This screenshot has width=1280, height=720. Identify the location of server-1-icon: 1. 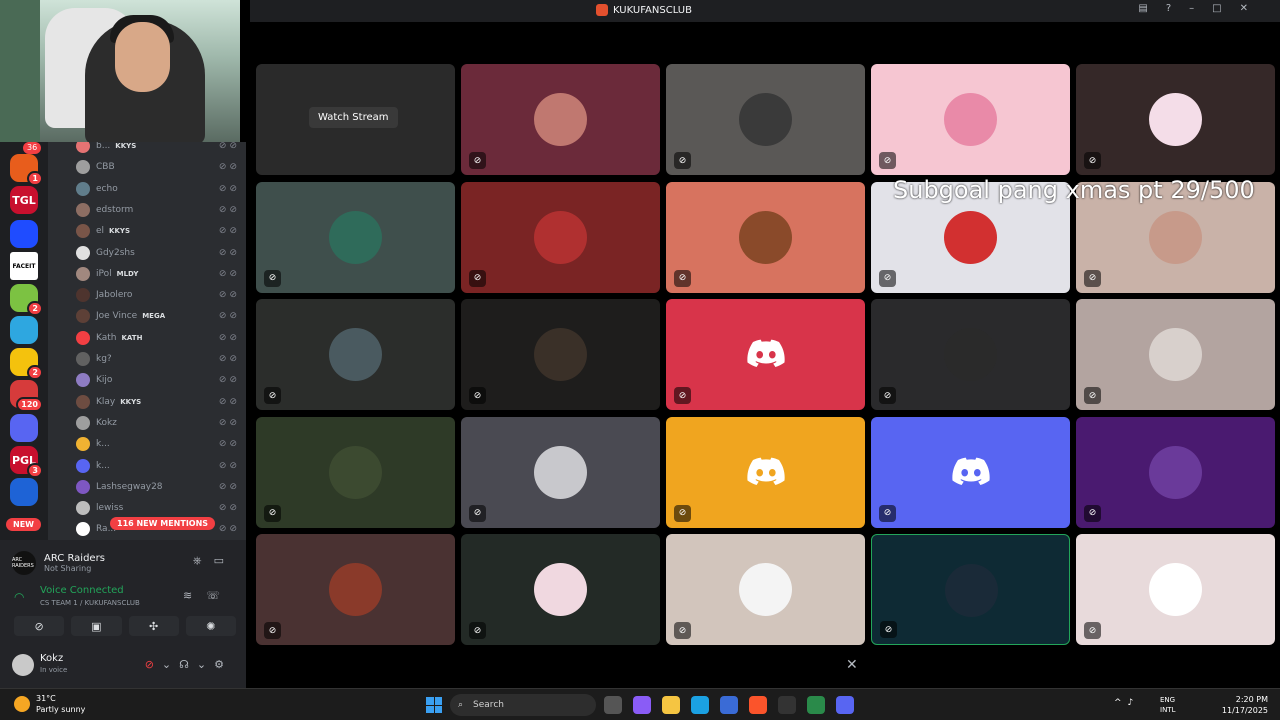
(26, 170).